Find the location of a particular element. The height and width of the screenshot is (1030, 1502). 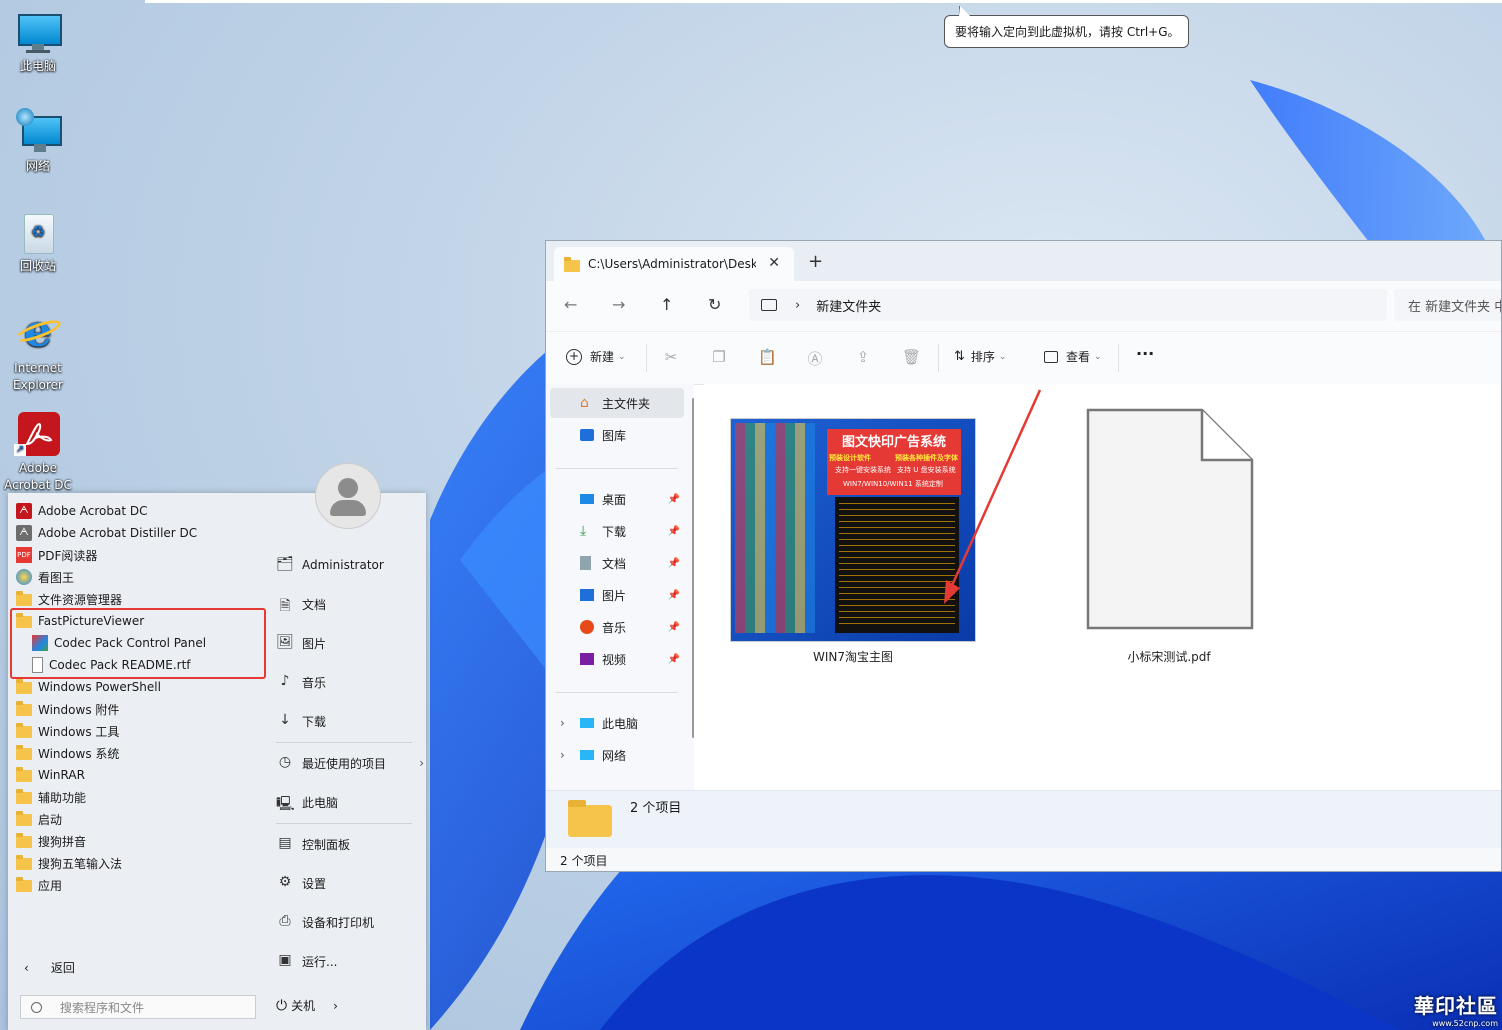

explorer-tab: C:\Users\Administrator\Deskt ✕ is located at coordinates (674, 264).